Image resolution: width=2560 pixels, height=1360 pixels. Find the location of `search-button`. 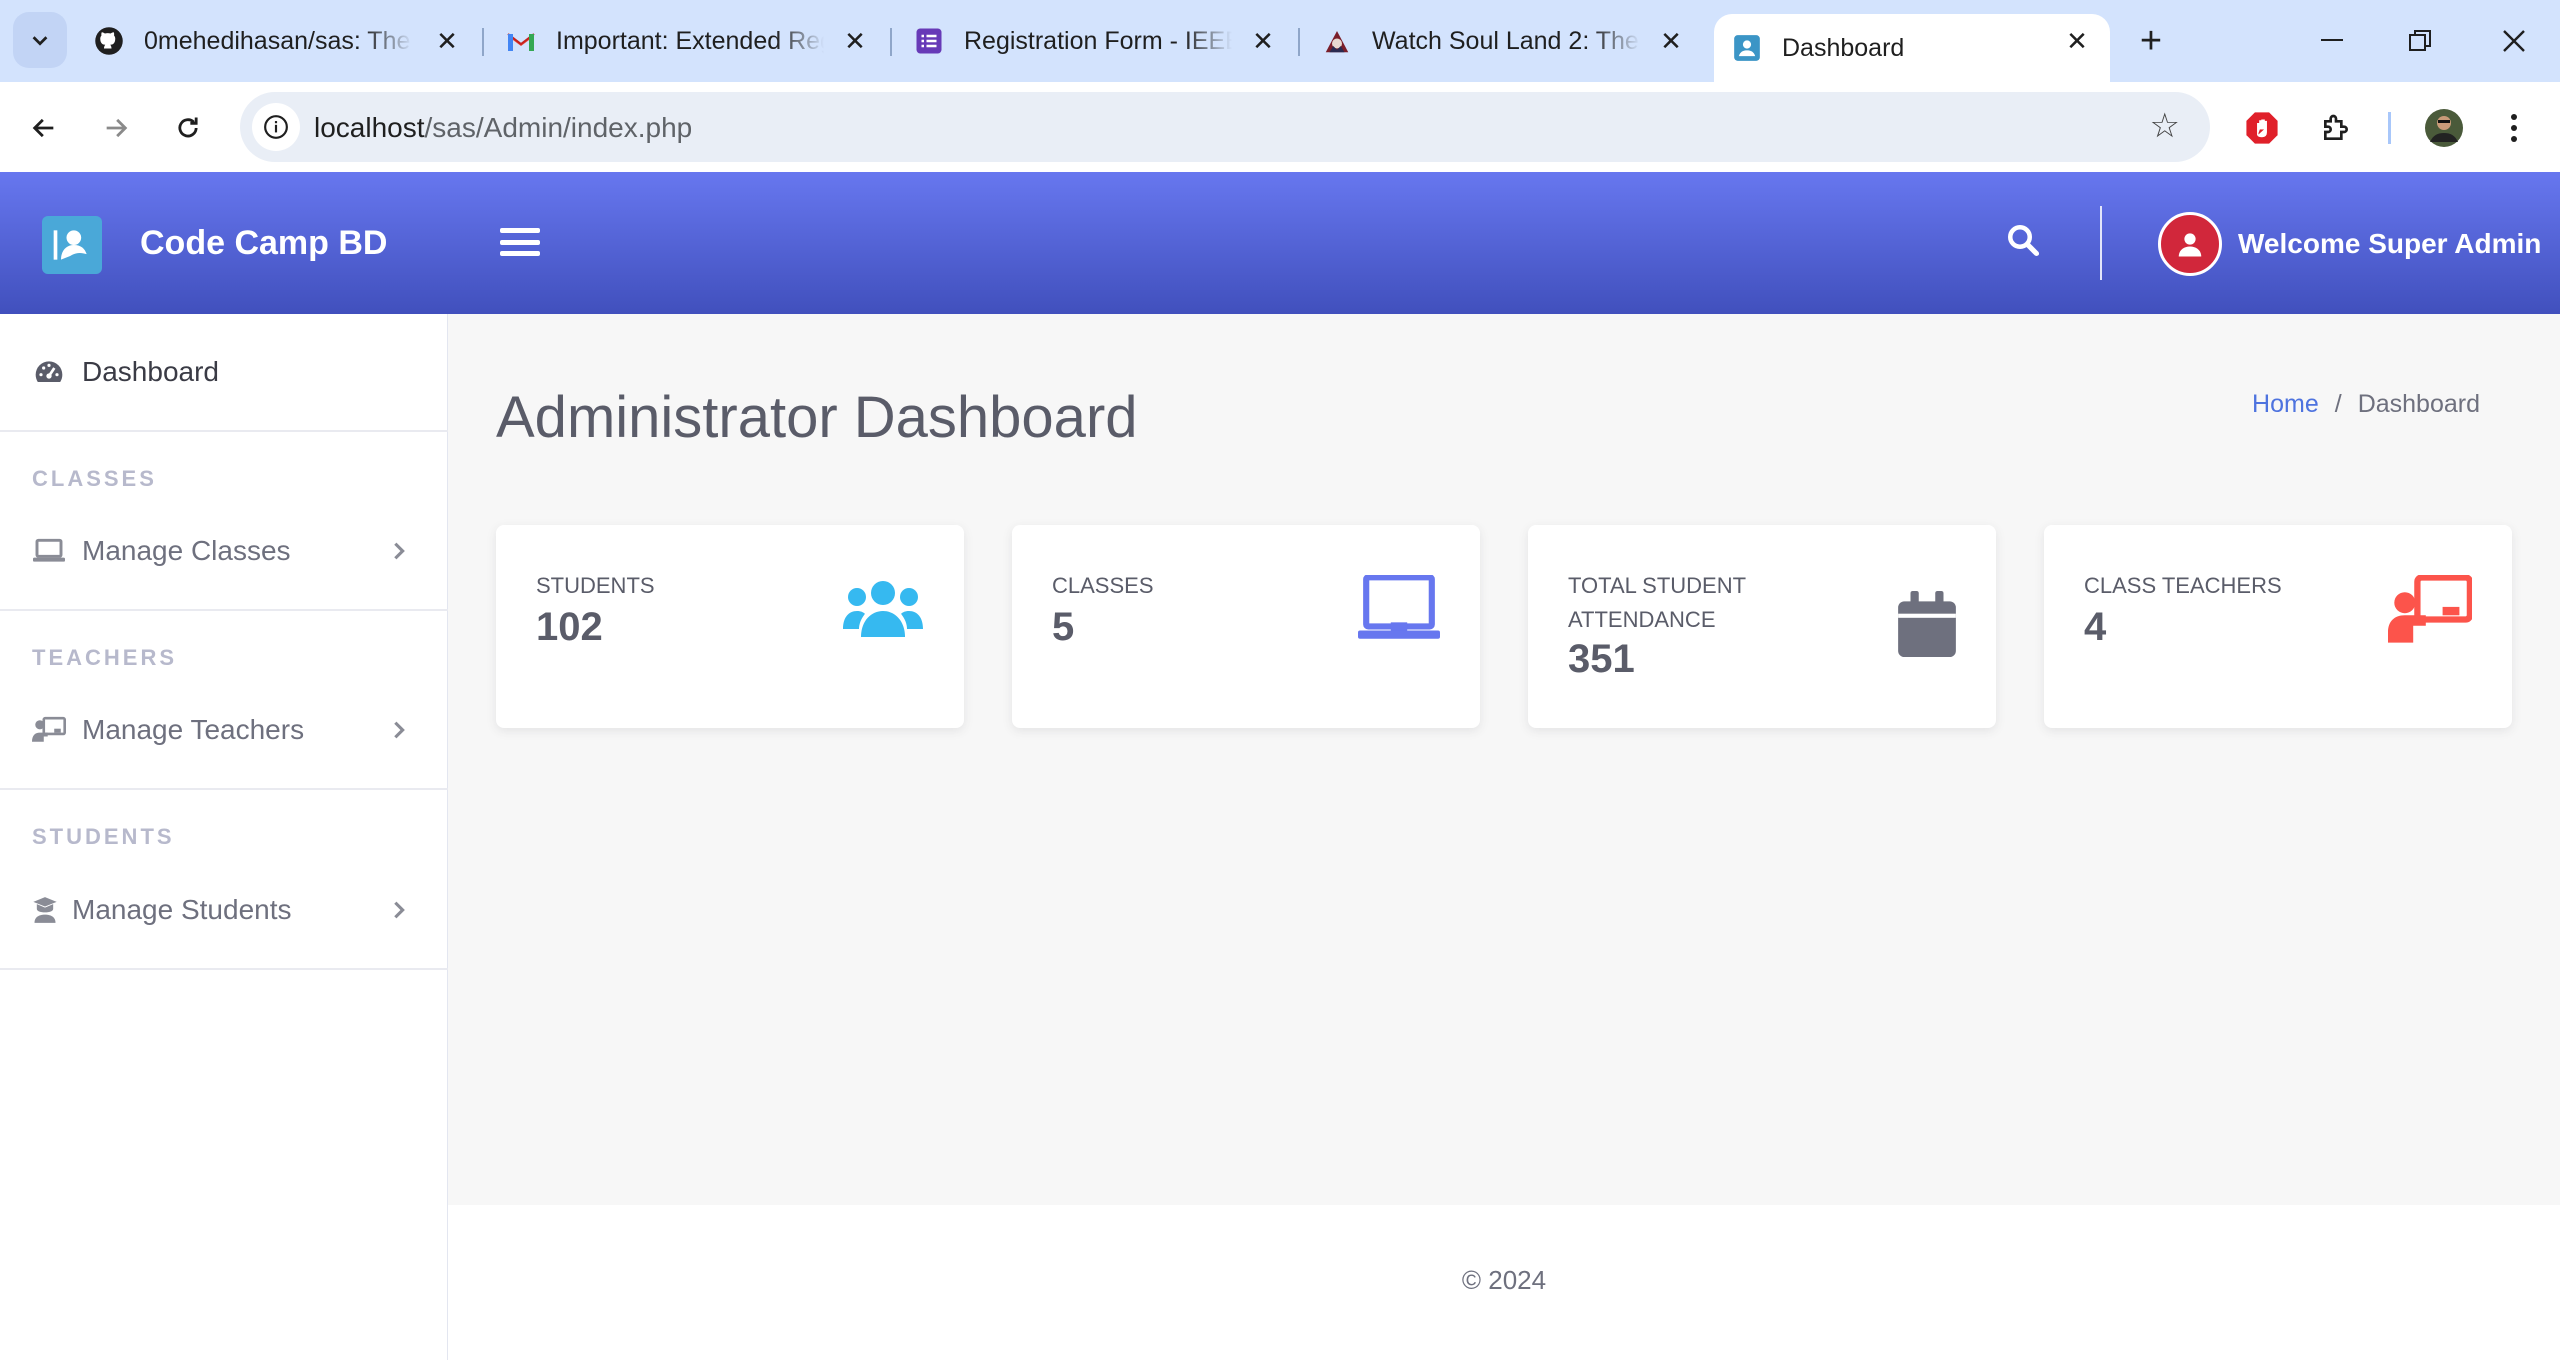

search-button is located at coordinates (2025, 242).